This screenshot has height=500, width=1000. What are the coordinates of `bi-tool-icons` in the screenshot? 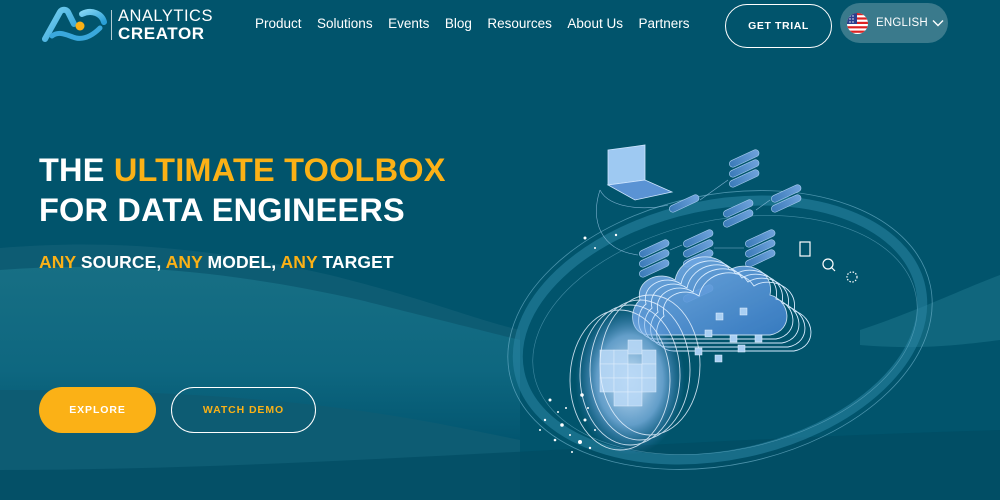 It's located at (828, 262).